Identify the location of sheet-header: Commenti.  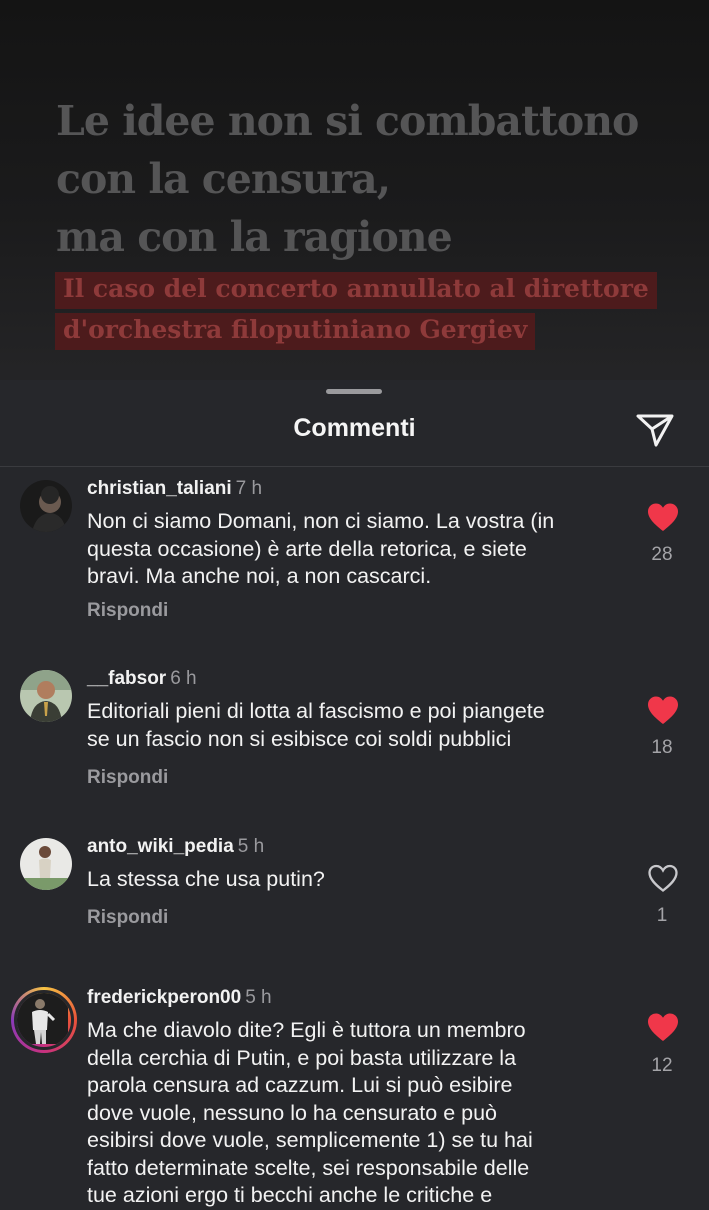
(354, 432).